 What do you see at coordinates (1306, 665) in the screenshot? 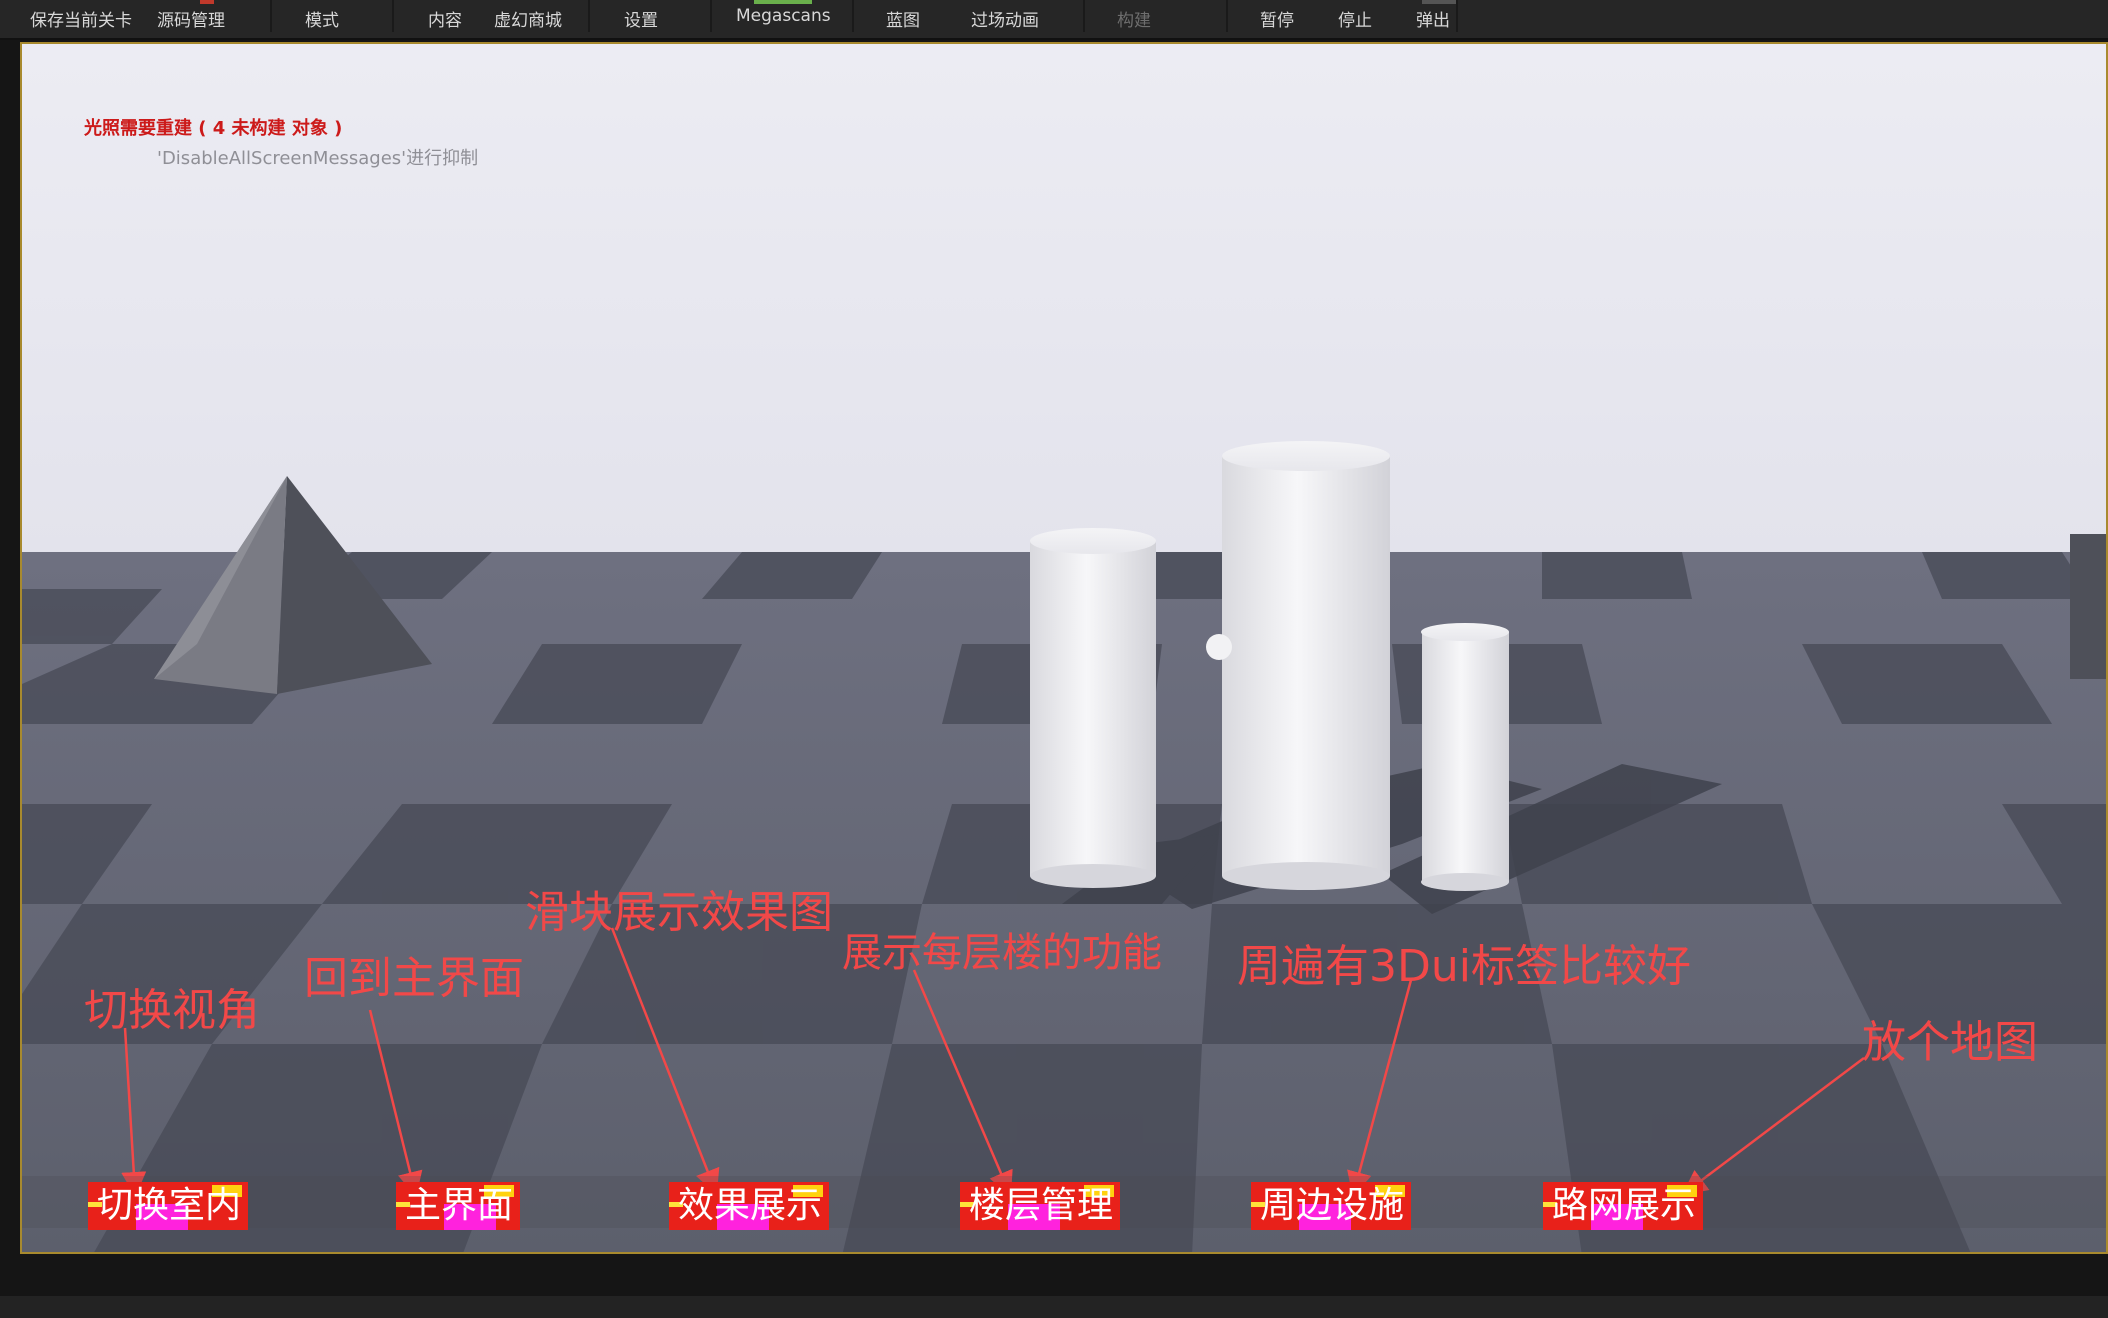
I see `cylinder-tall` at bounding box center [1306, 665].